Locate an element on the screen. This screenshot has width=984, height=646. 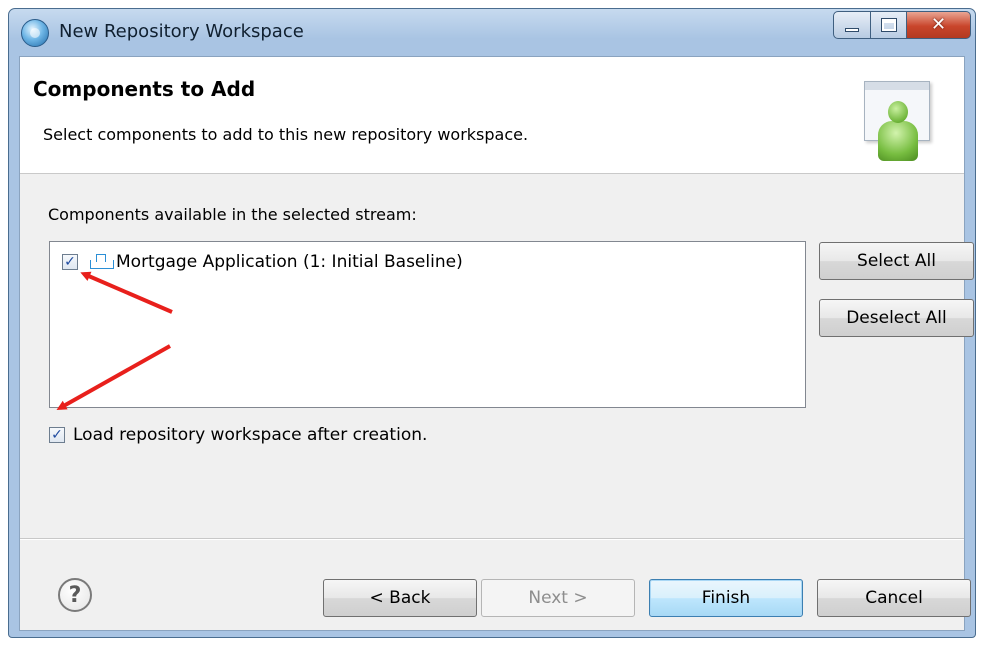
back-button: < Back is located at coordinates (400, 598).